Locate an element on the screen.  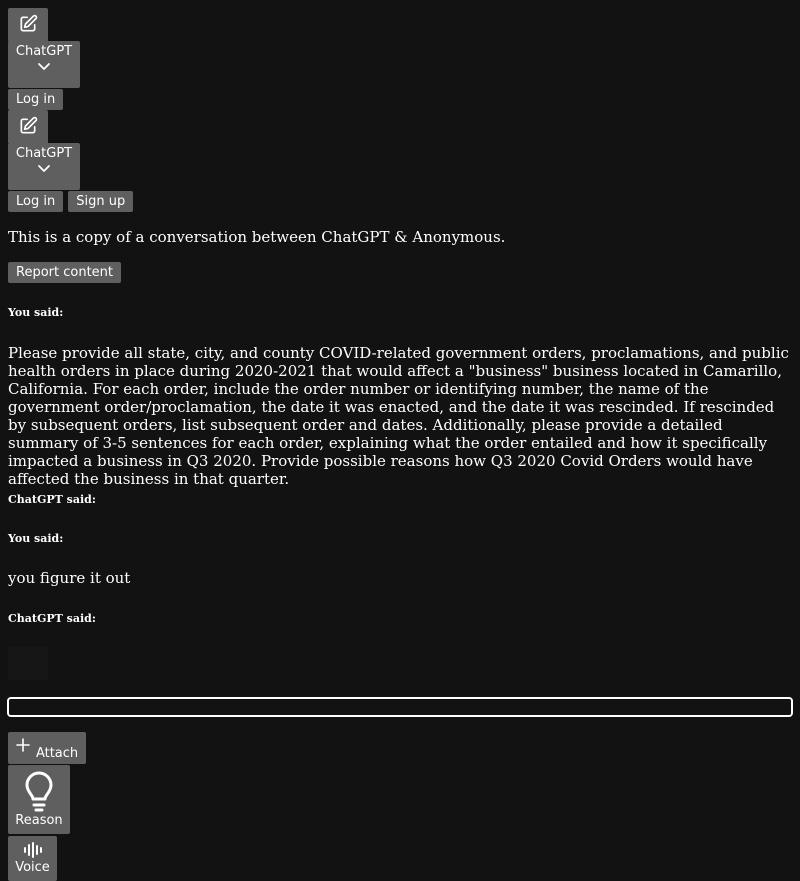
attach-button: Attach is located at coordinates (47, 748).